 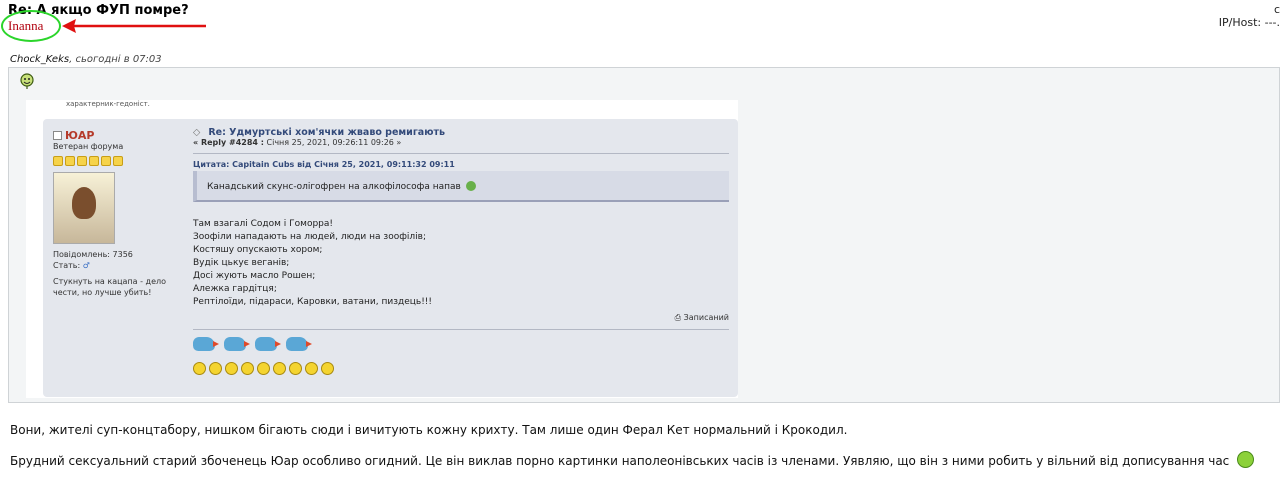 I want to click on poster-rank: Ветеран форума, so click(x=88, y=146).